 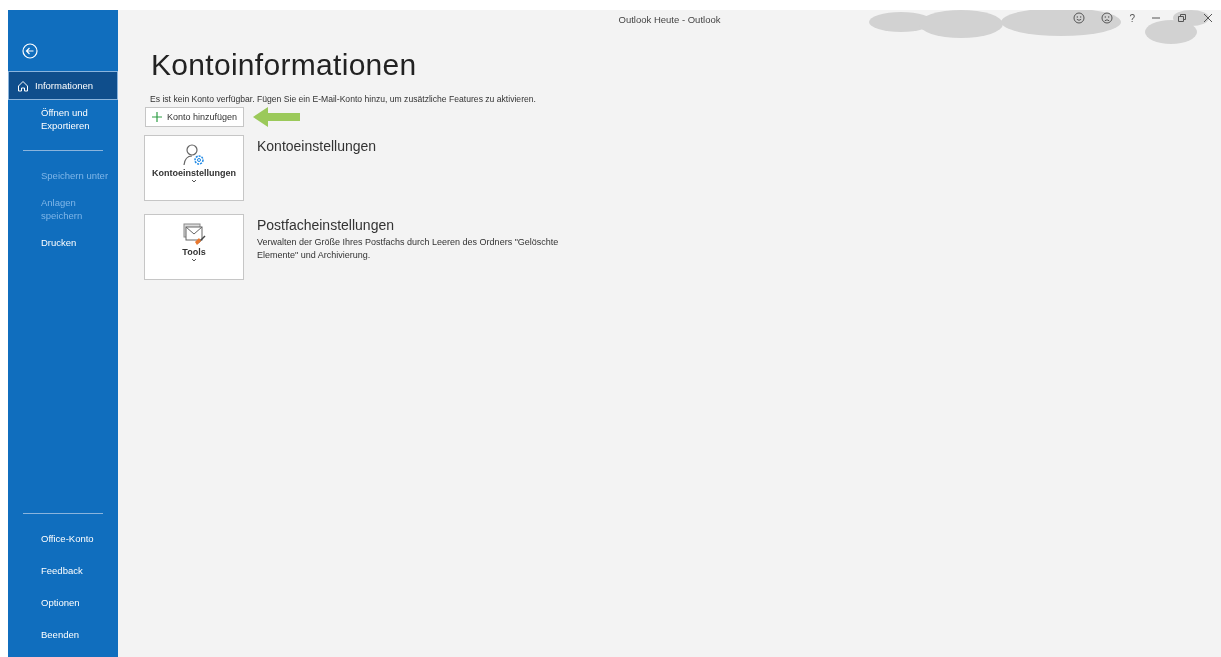 What do you see at coordinates (326, 225) in the screenshot?
I see `section-heading: Postfacheinstellungen` at bounding box center [326, 225].